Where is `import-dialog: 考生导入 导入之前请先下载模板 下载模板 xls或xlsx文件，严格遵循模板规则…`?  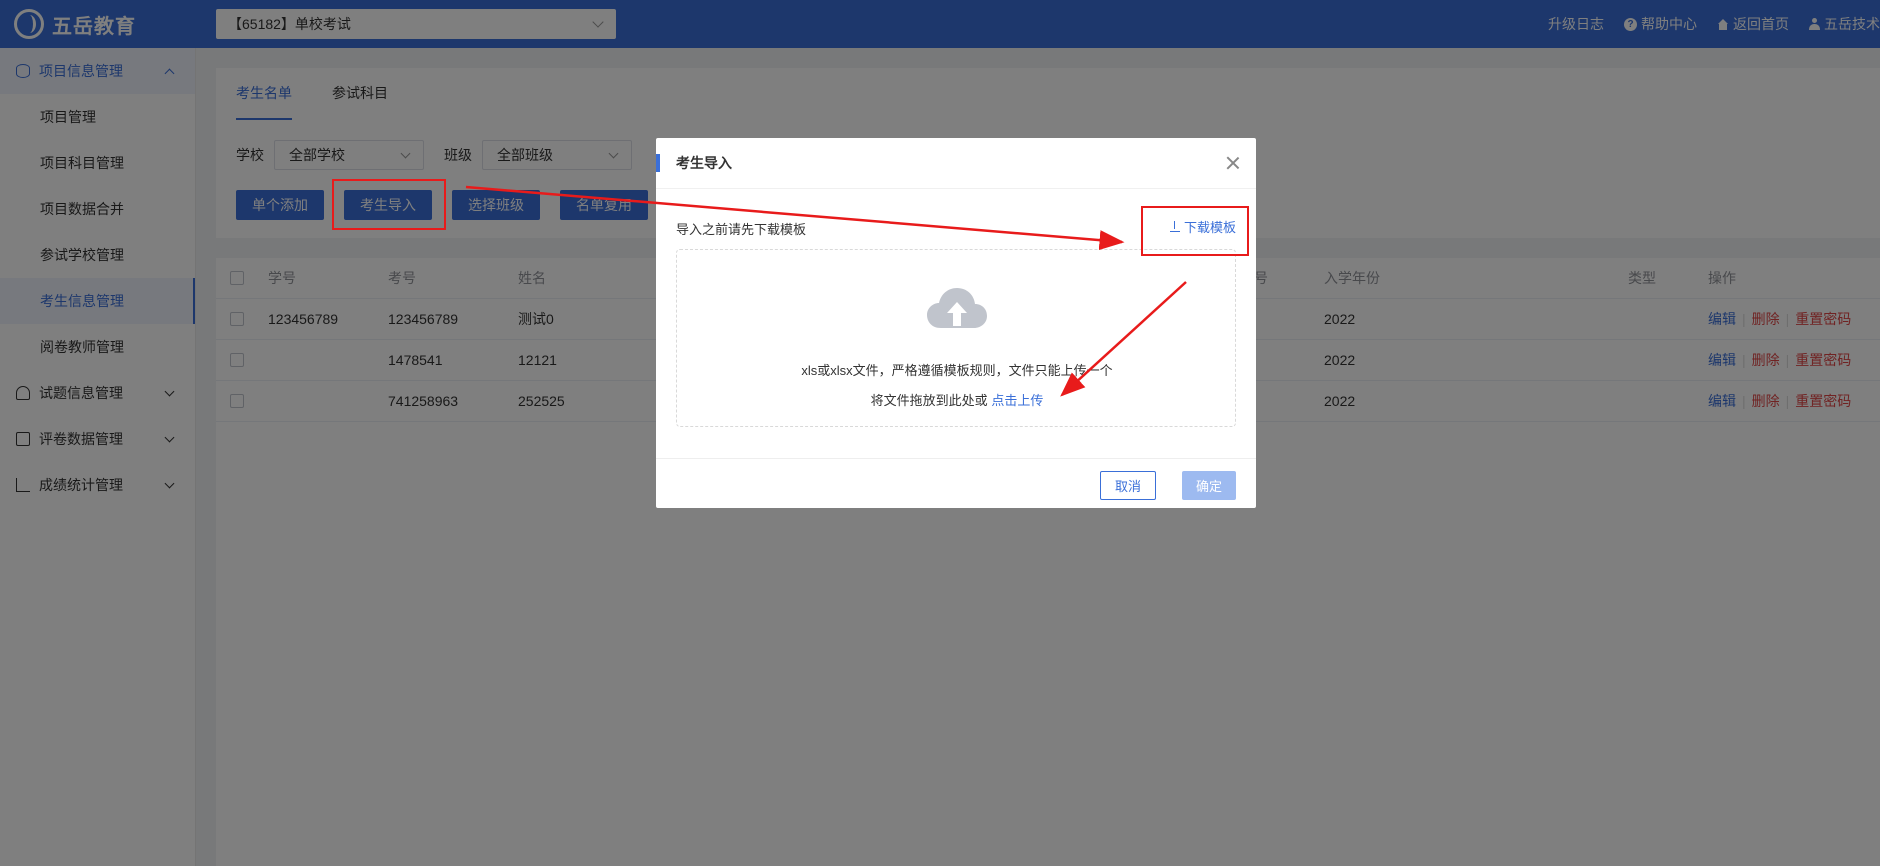
import-dialog: 考生导入 导入之前请先下载模板 下载模板 xls或xlsx文件，严格遵循模板规则… is located at coordinates (956, 323).